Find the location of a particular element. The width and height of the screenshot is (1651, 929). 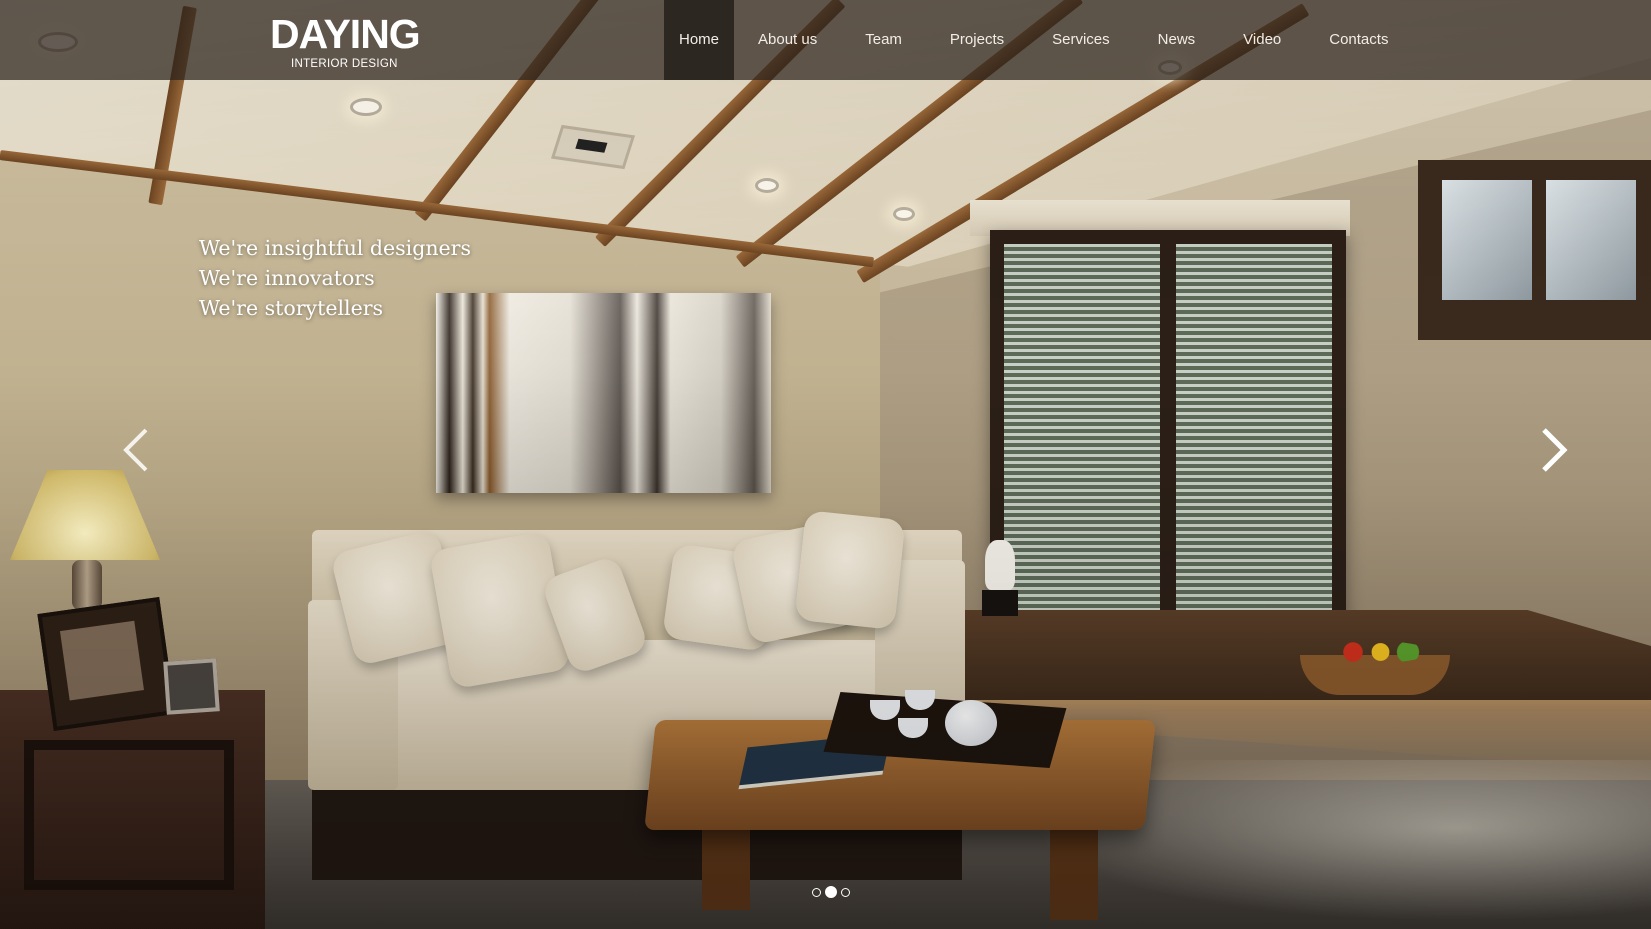

nav-link-news: News is located at coordinates (1177, 40).